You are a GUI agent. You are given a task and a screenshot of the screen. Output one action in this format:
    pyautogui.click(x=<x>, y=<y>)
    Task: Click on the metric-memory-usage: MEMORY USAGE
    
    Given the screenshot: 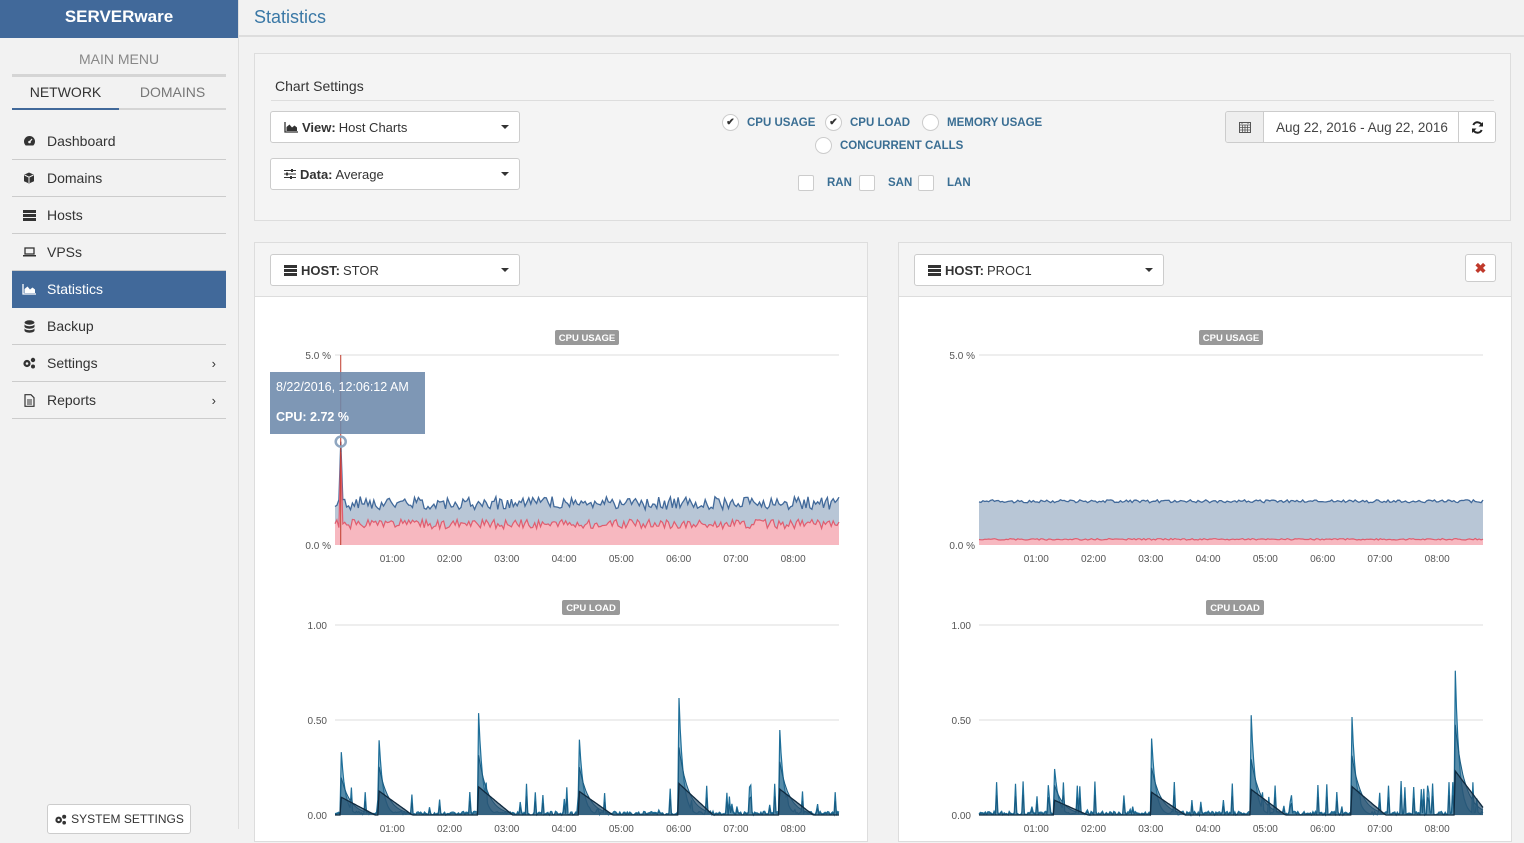 What is the action you would take?
    pyautogui.click(x=982, y=122)
    